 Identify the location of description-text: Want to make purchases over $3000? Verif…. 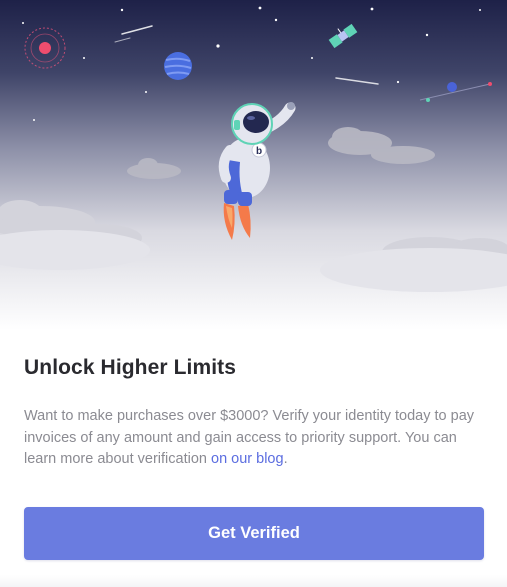
(254, 438).